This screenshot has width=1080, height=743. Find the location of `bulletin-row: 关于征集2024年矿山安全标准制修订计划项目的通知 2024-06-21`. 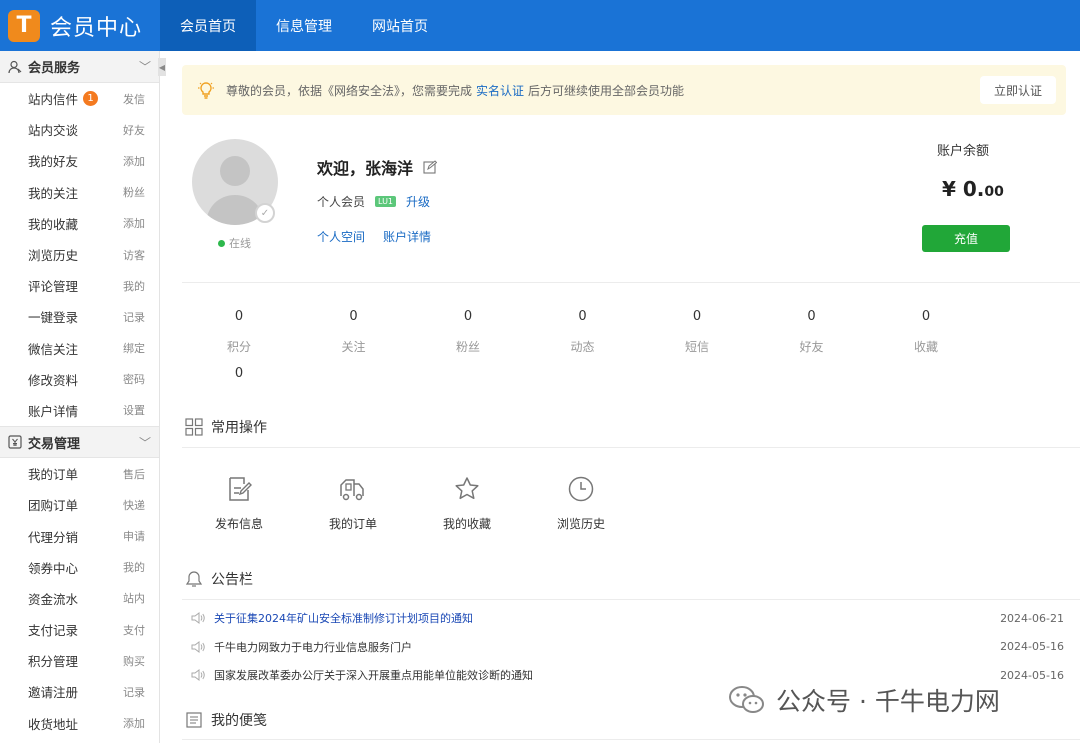

bulletin-row: 关于征集2024年矿山安全标准制修订计划项目的通知 2024-06-21 is located at coordinates (627, 618).